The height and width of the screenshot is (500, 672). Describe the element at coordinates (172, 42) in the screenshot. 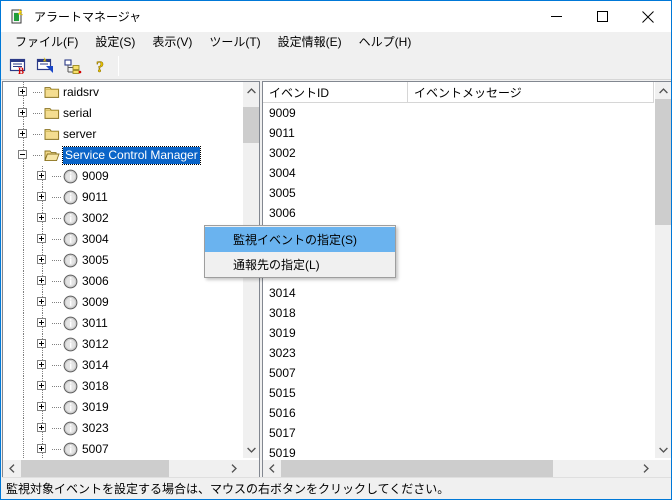

I see `menu-view: 表示(V)` at that location.